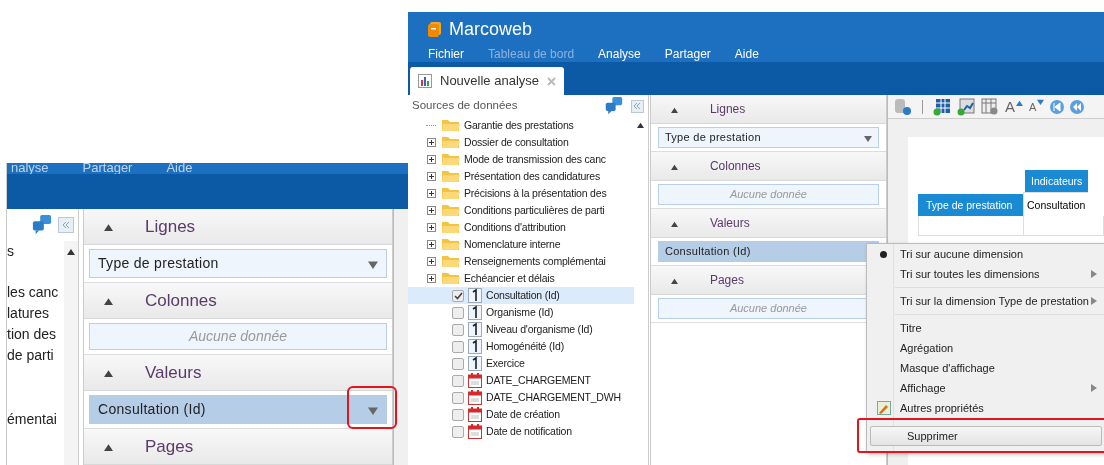 Image resolution: width=1104 pixels, height=465 pixels. I want to click on section-header: Pages, so click(238, 447).